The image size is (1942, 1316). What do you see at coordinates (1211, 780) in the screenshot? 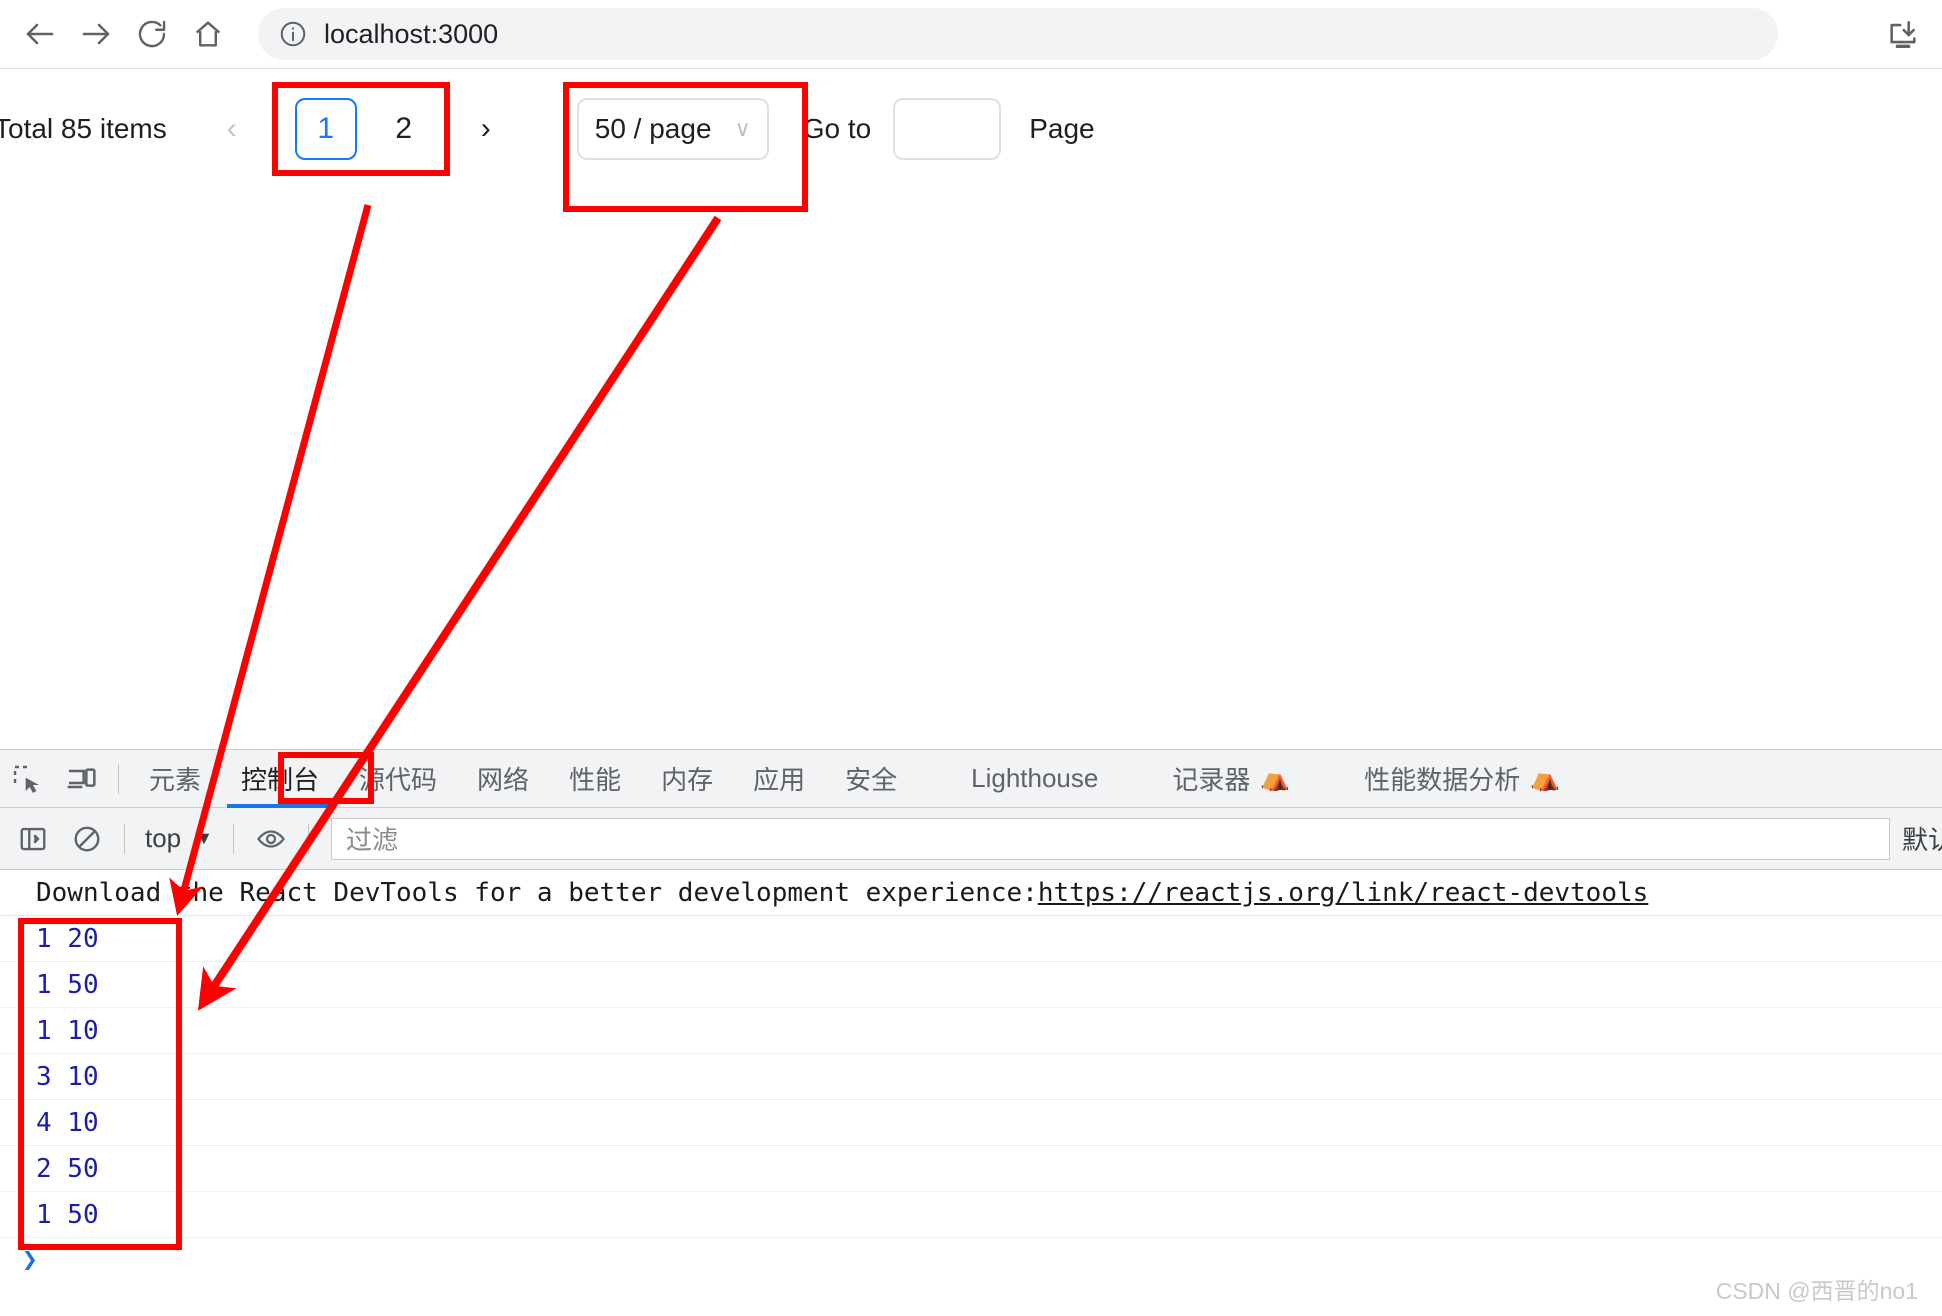
I see `tab-label: 记录器` at bounding box center [1211, 780].